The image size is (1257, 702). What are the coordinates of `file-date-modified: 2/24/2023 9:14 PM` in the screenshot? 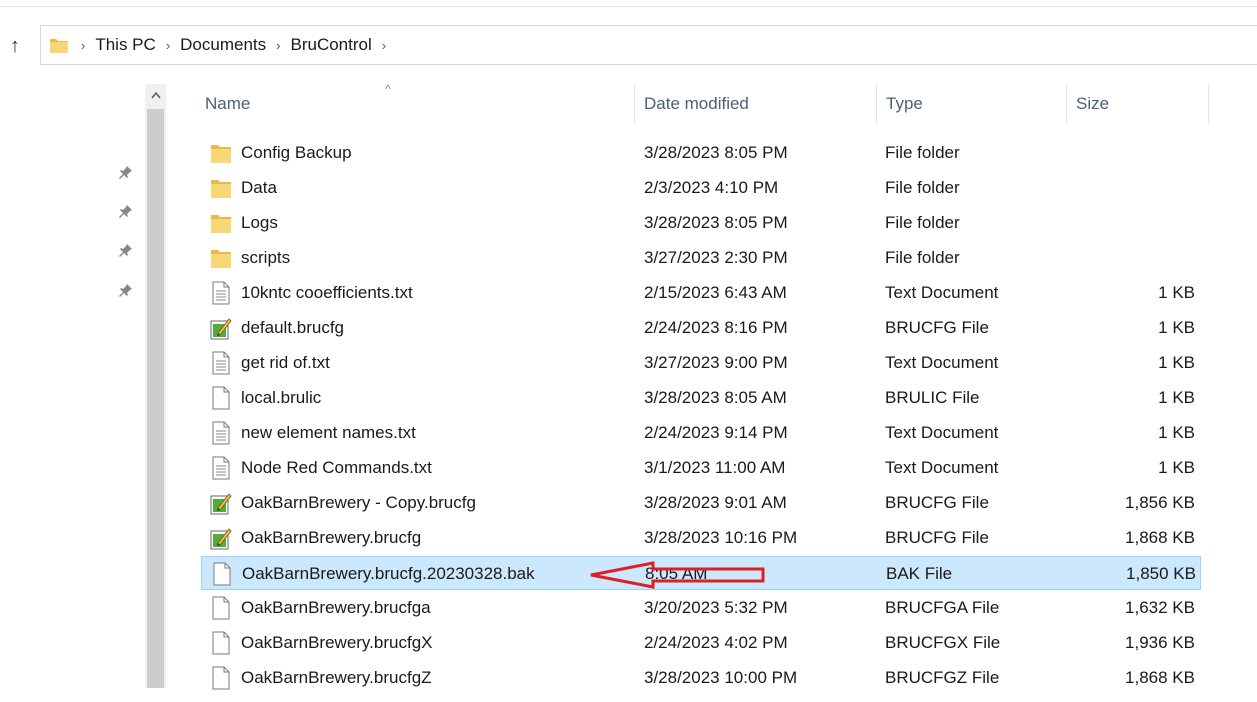 It's located at (716, 432).